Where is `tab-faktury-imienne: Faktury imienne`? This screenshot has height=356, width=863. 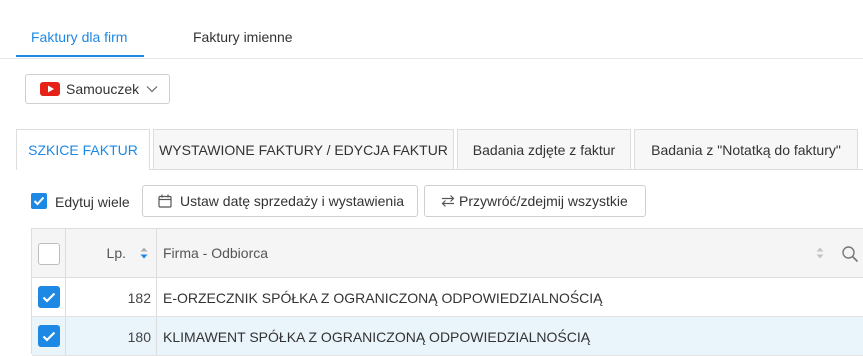 tab-faktury-imienne: Faktury imienne is located at coordinates (243, 37).